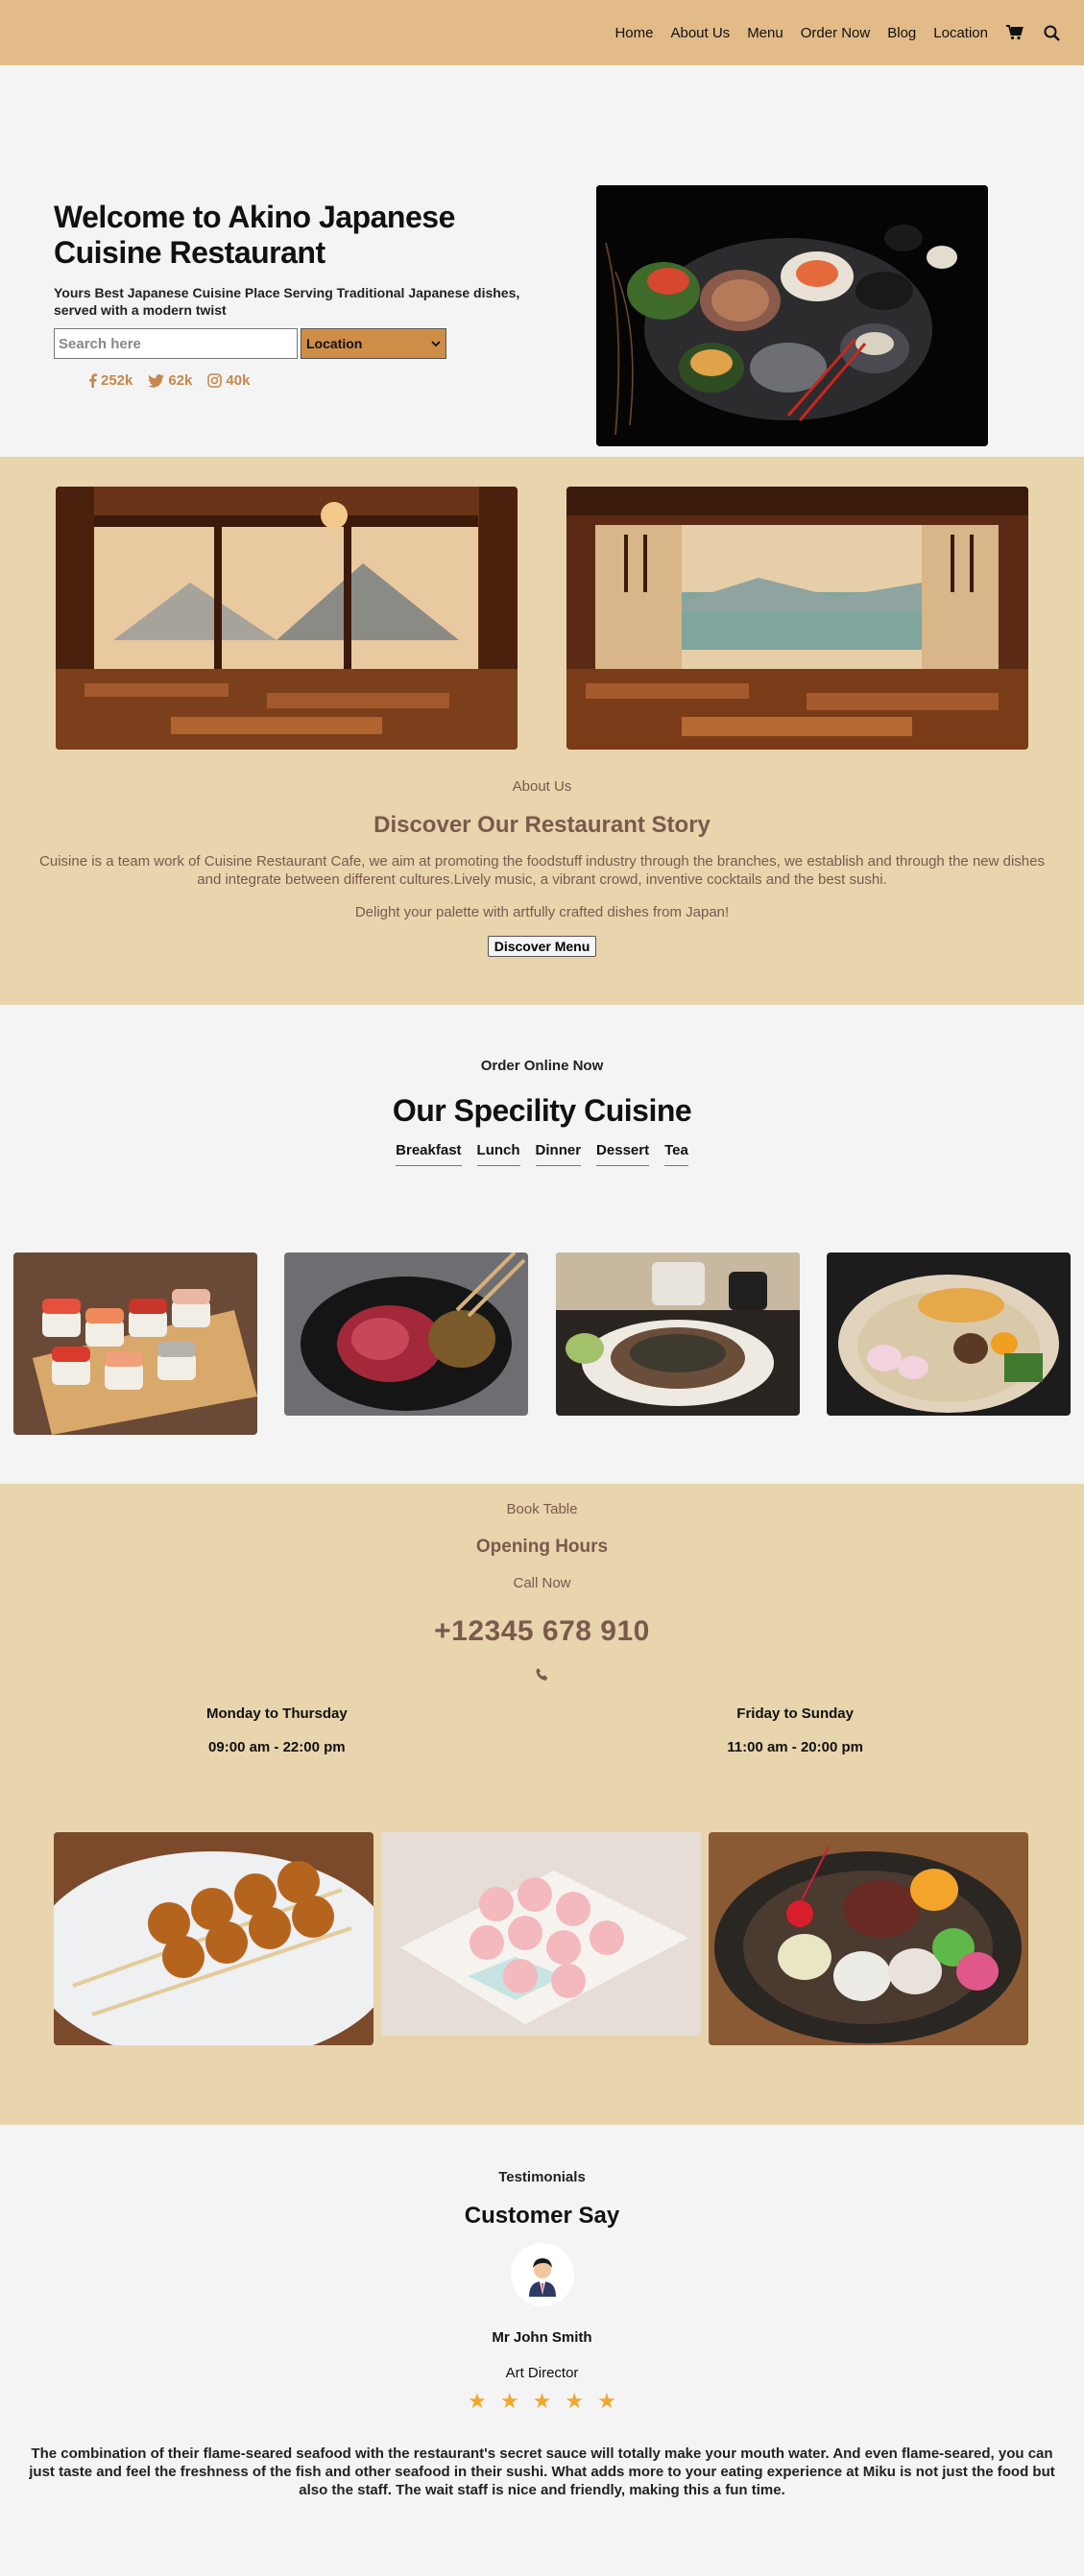 Image resolution: width=1084 pixels, height=2576 pixels. I want to click on shabu-shabu-image, so click(406, 1334).